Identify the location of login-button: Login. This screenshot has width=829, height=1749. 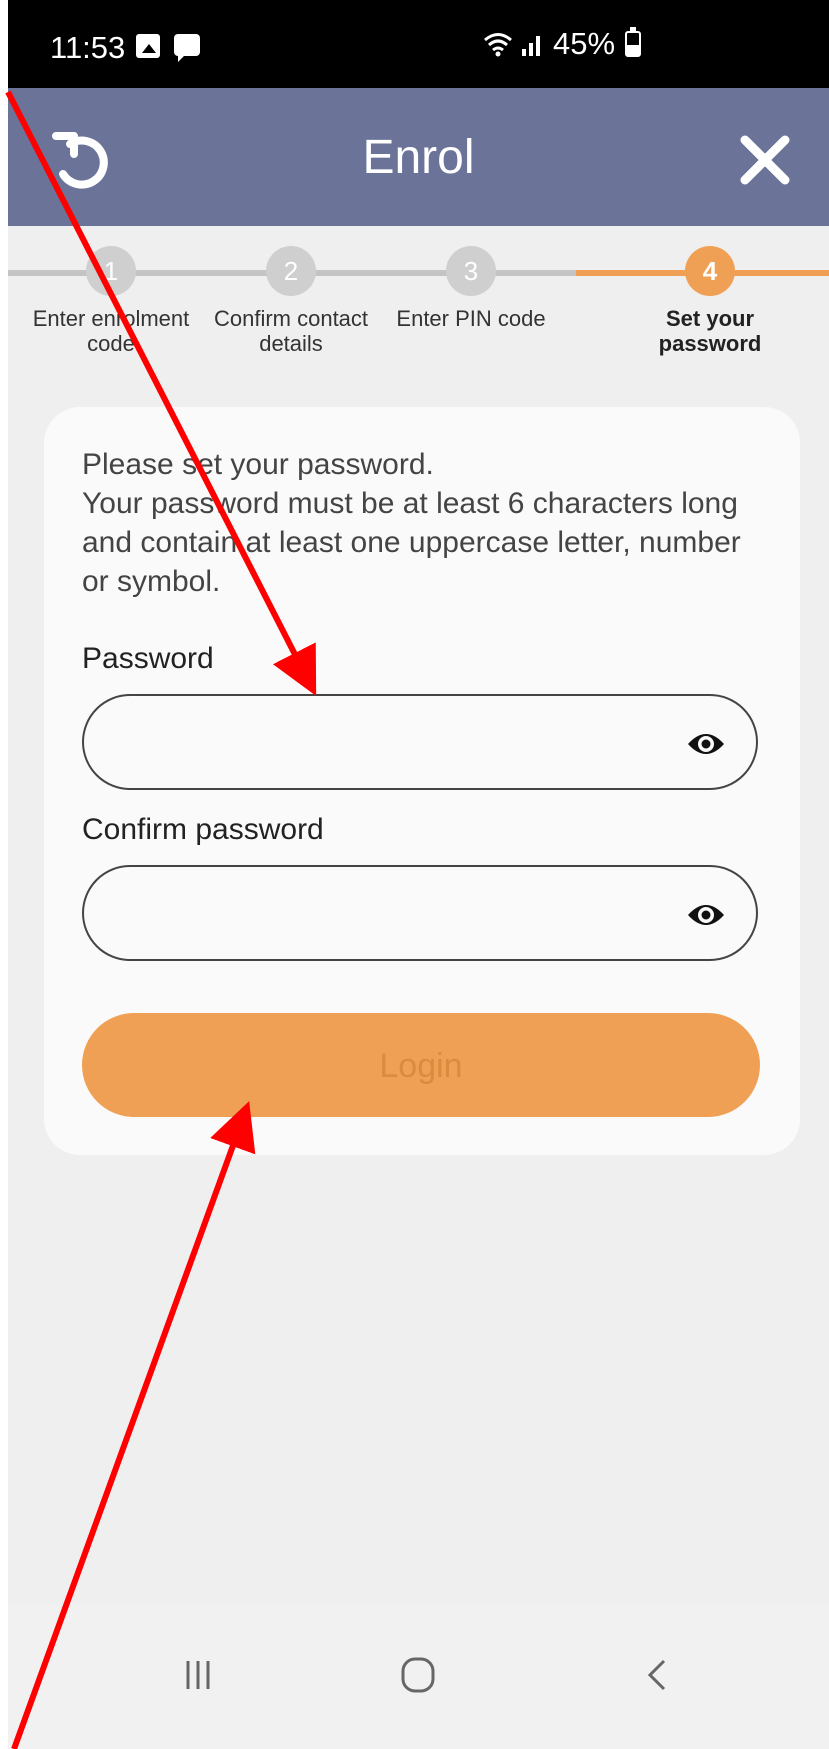
(421, 1065).